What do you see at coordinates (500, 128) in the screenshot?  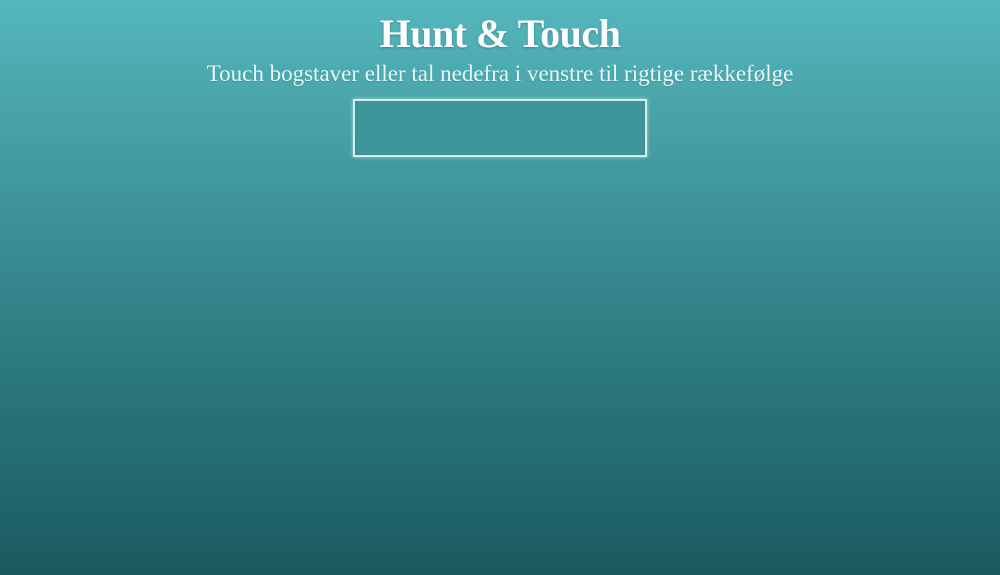 I see `answer-box` at bounding box center [500, 128].